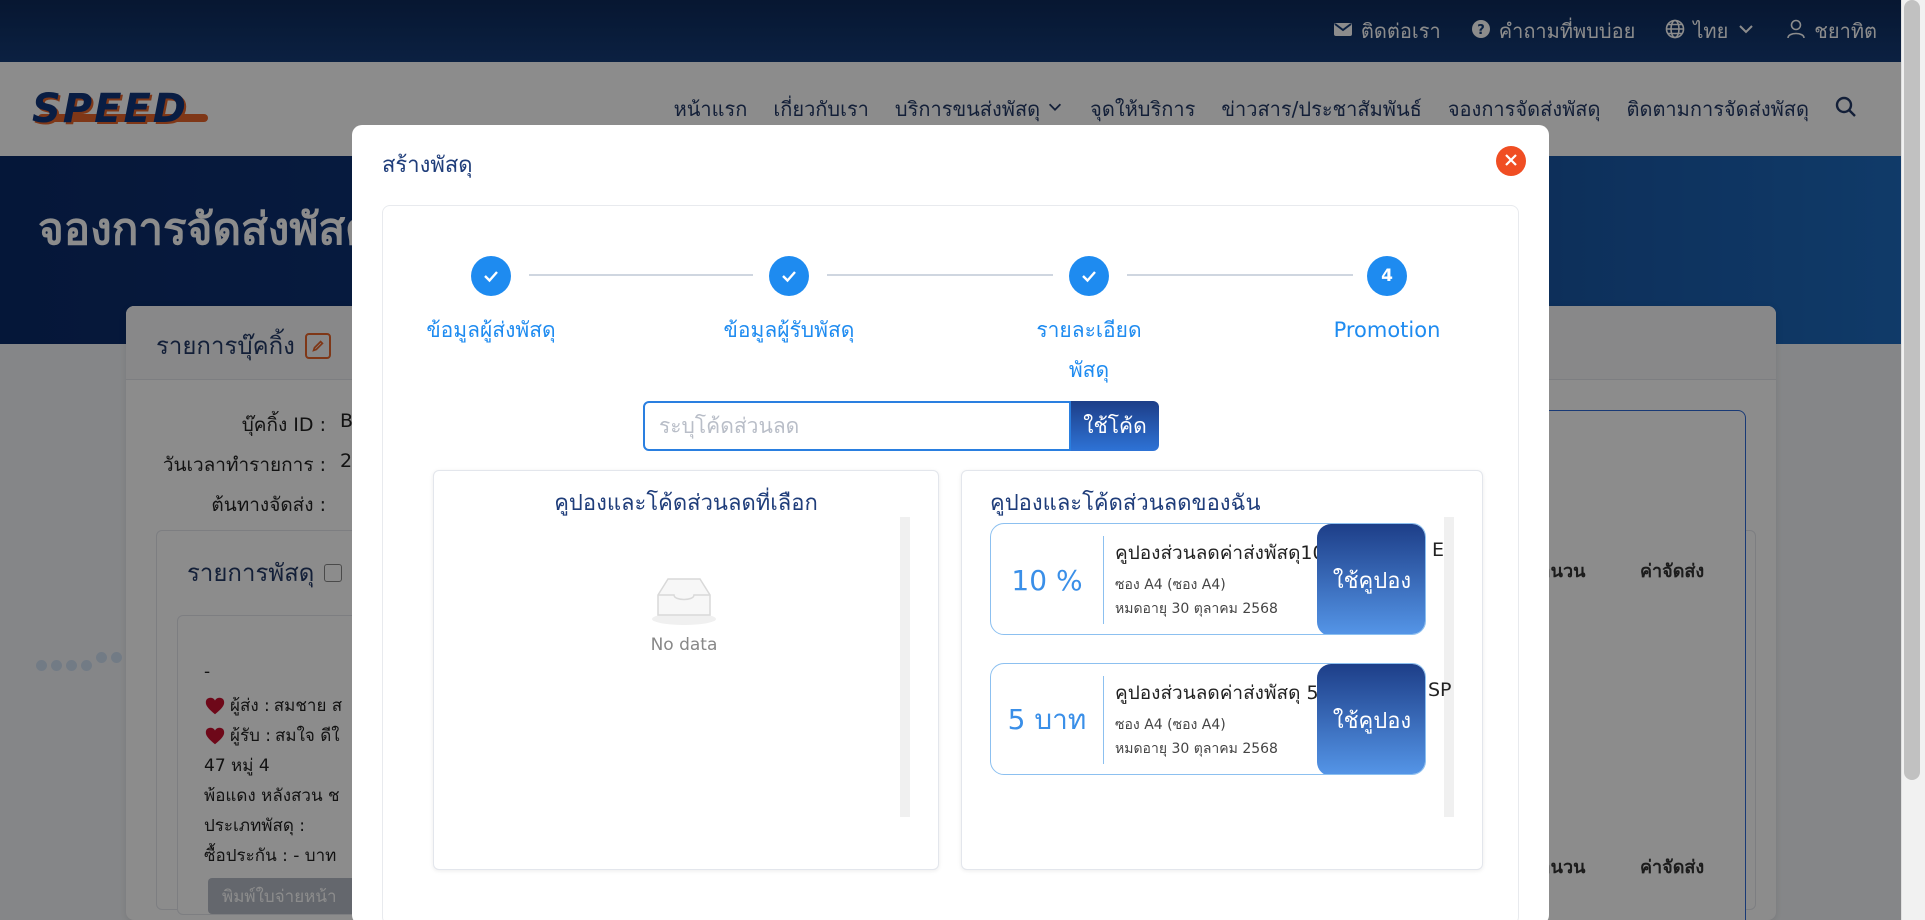  I want to click on coupon-name-overflow: E, so click(1438, 550).